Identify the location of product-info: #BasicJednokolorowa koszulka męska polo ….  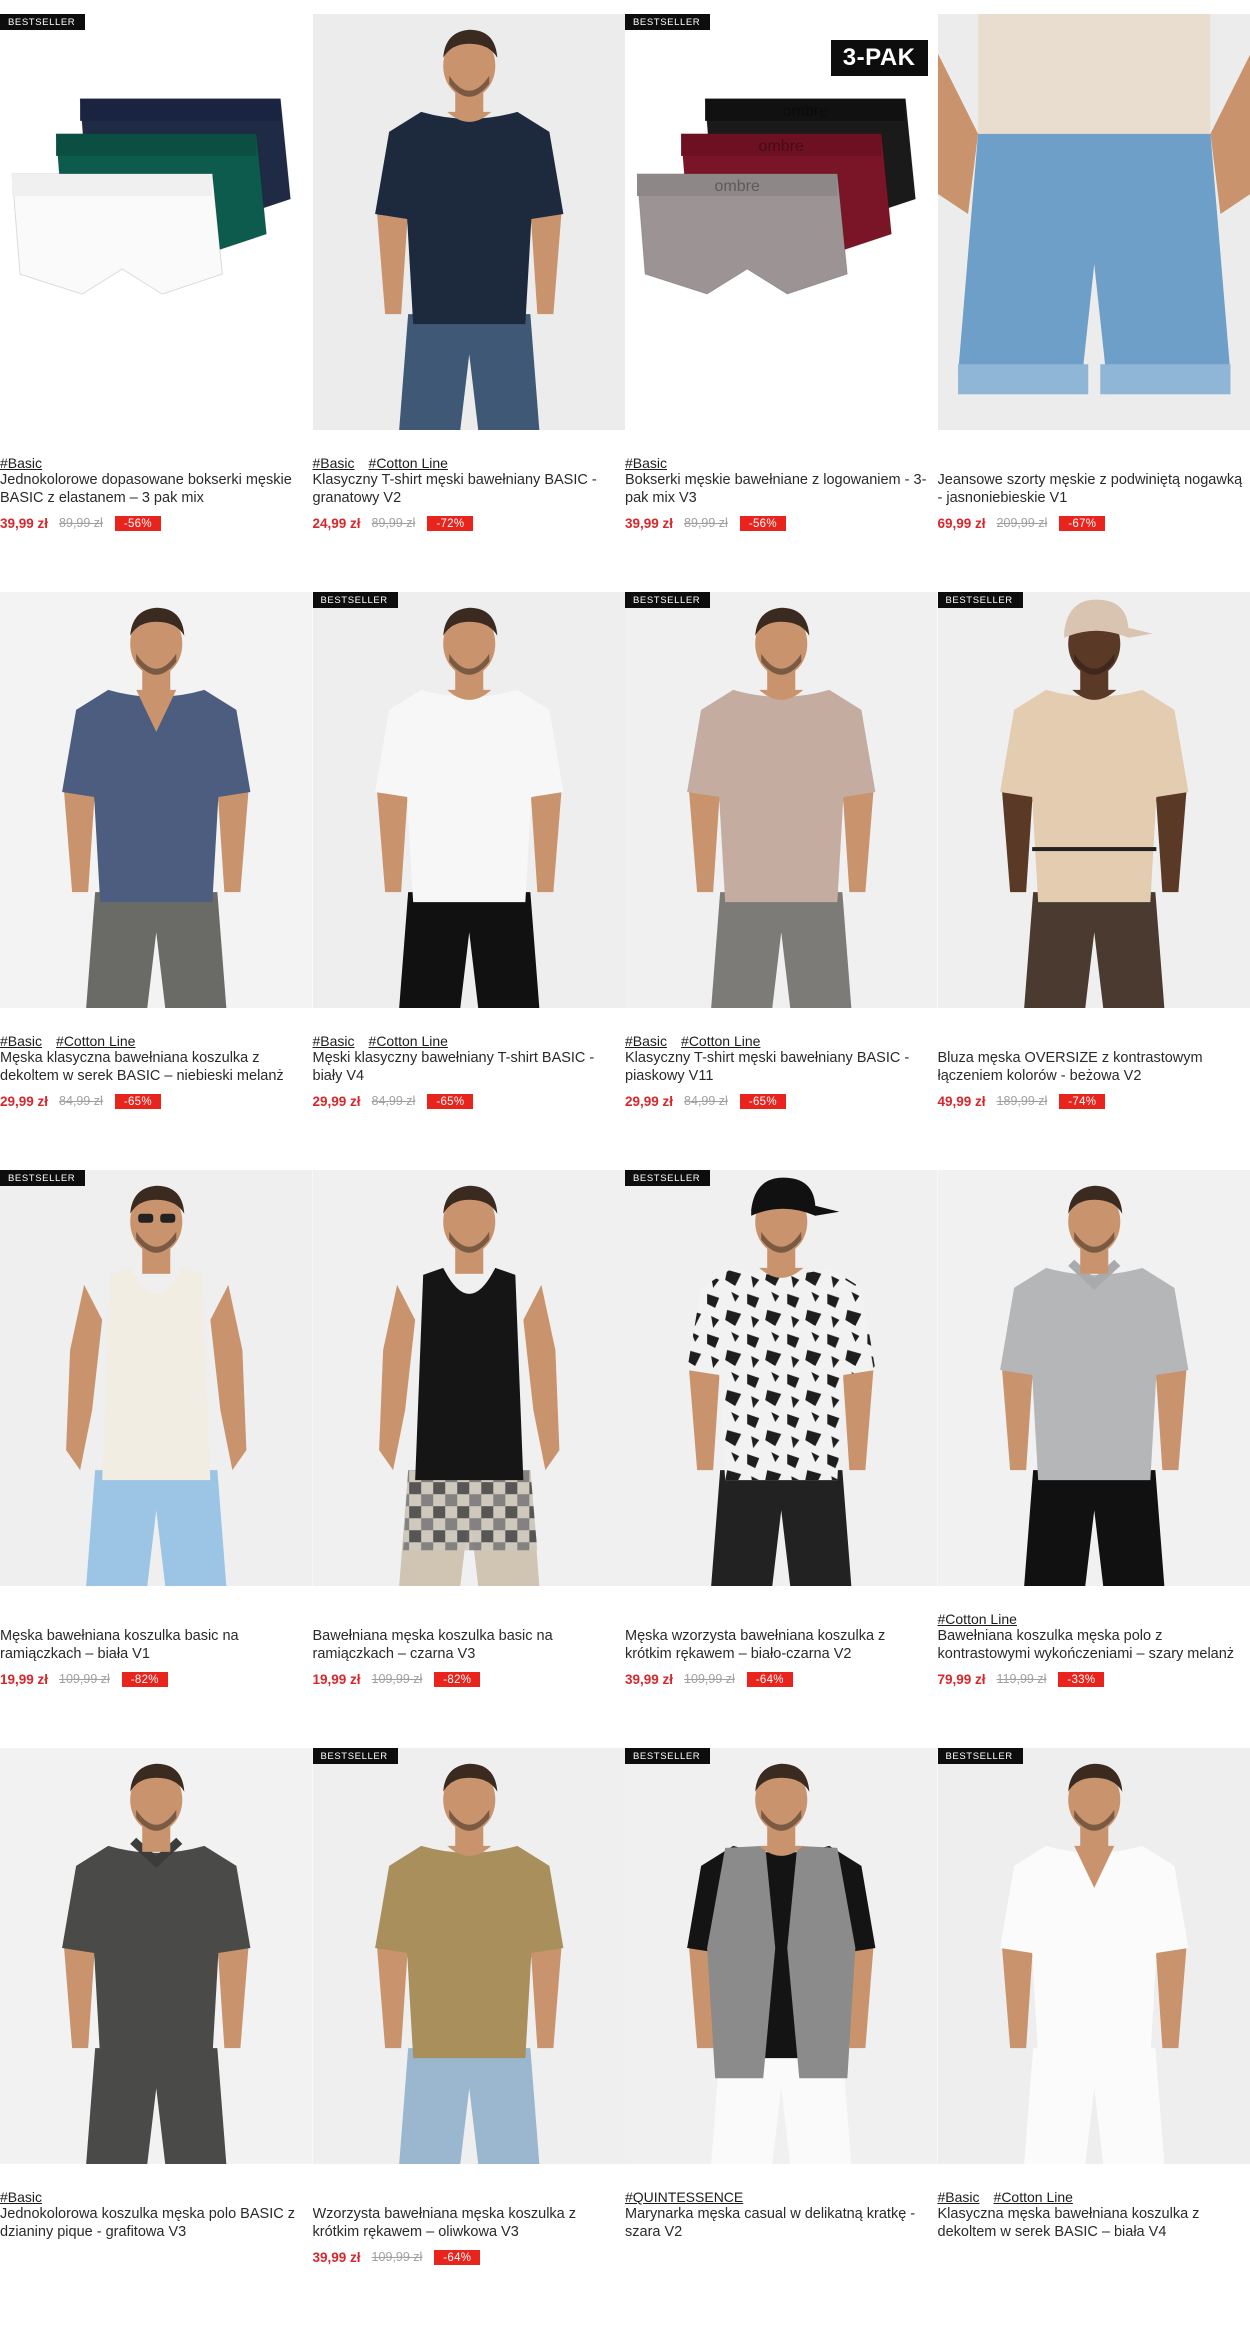
(156, 2215).